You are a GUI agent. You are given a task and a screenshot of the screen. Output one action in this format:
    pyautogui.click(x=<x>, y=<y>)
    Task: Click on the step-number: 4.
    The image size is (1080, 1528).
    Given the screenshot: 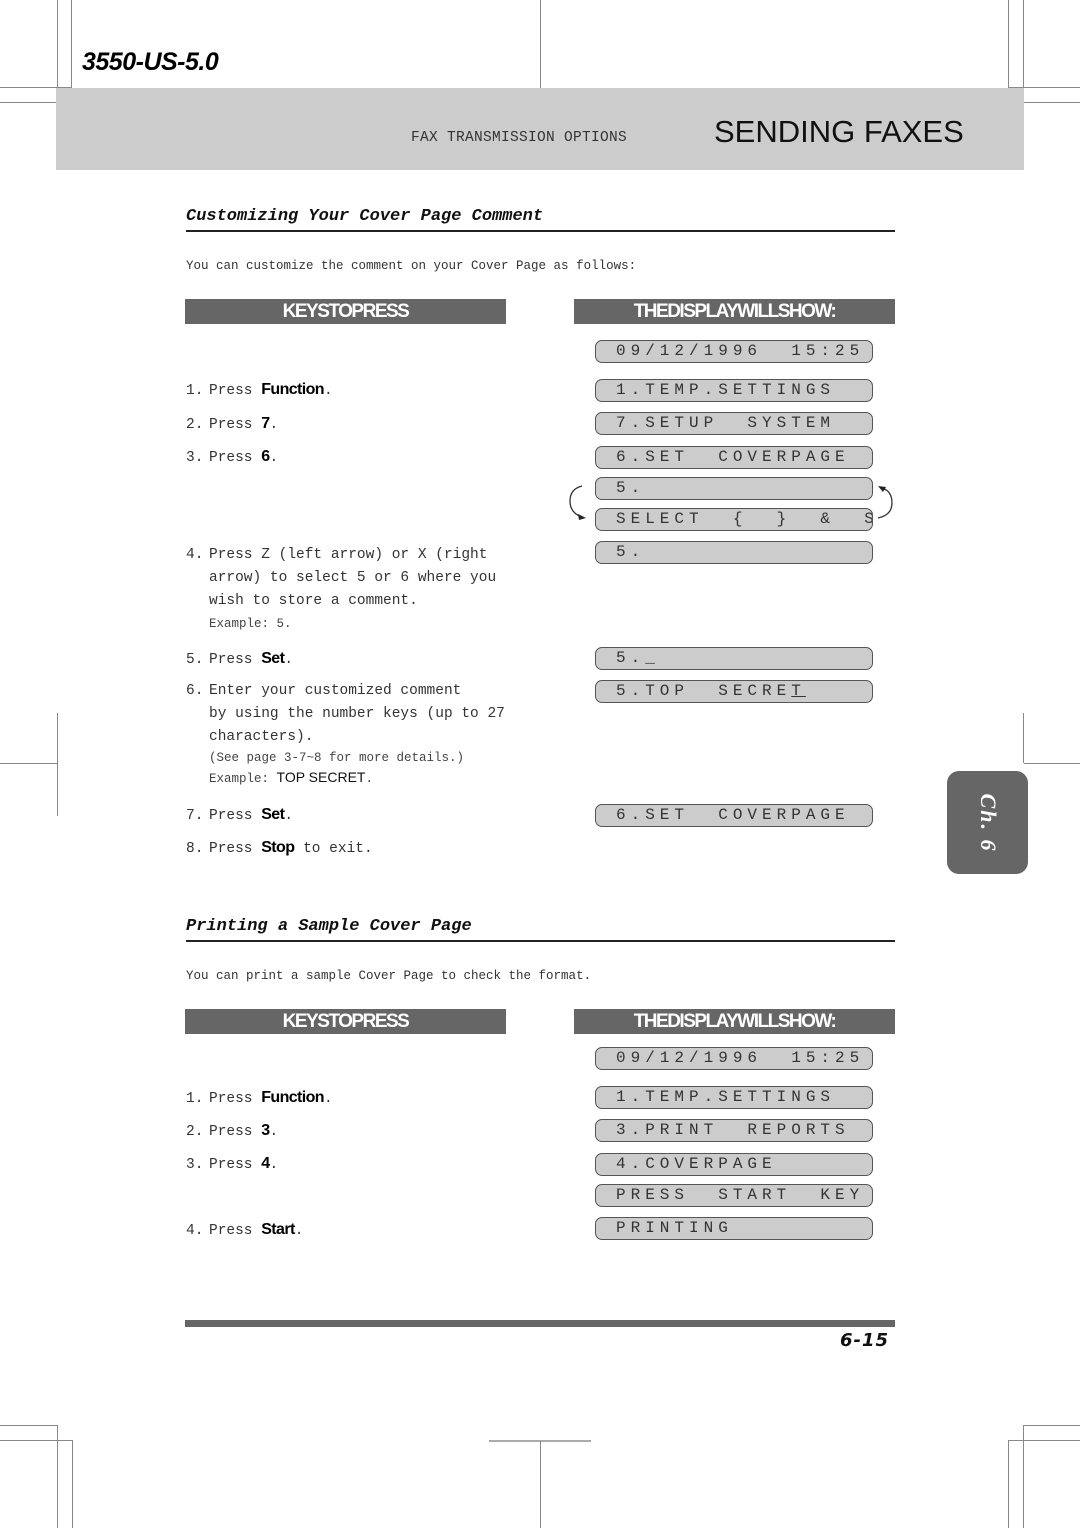 What is the action you would take?
    pyautogui.click(x=195, y=555)
    